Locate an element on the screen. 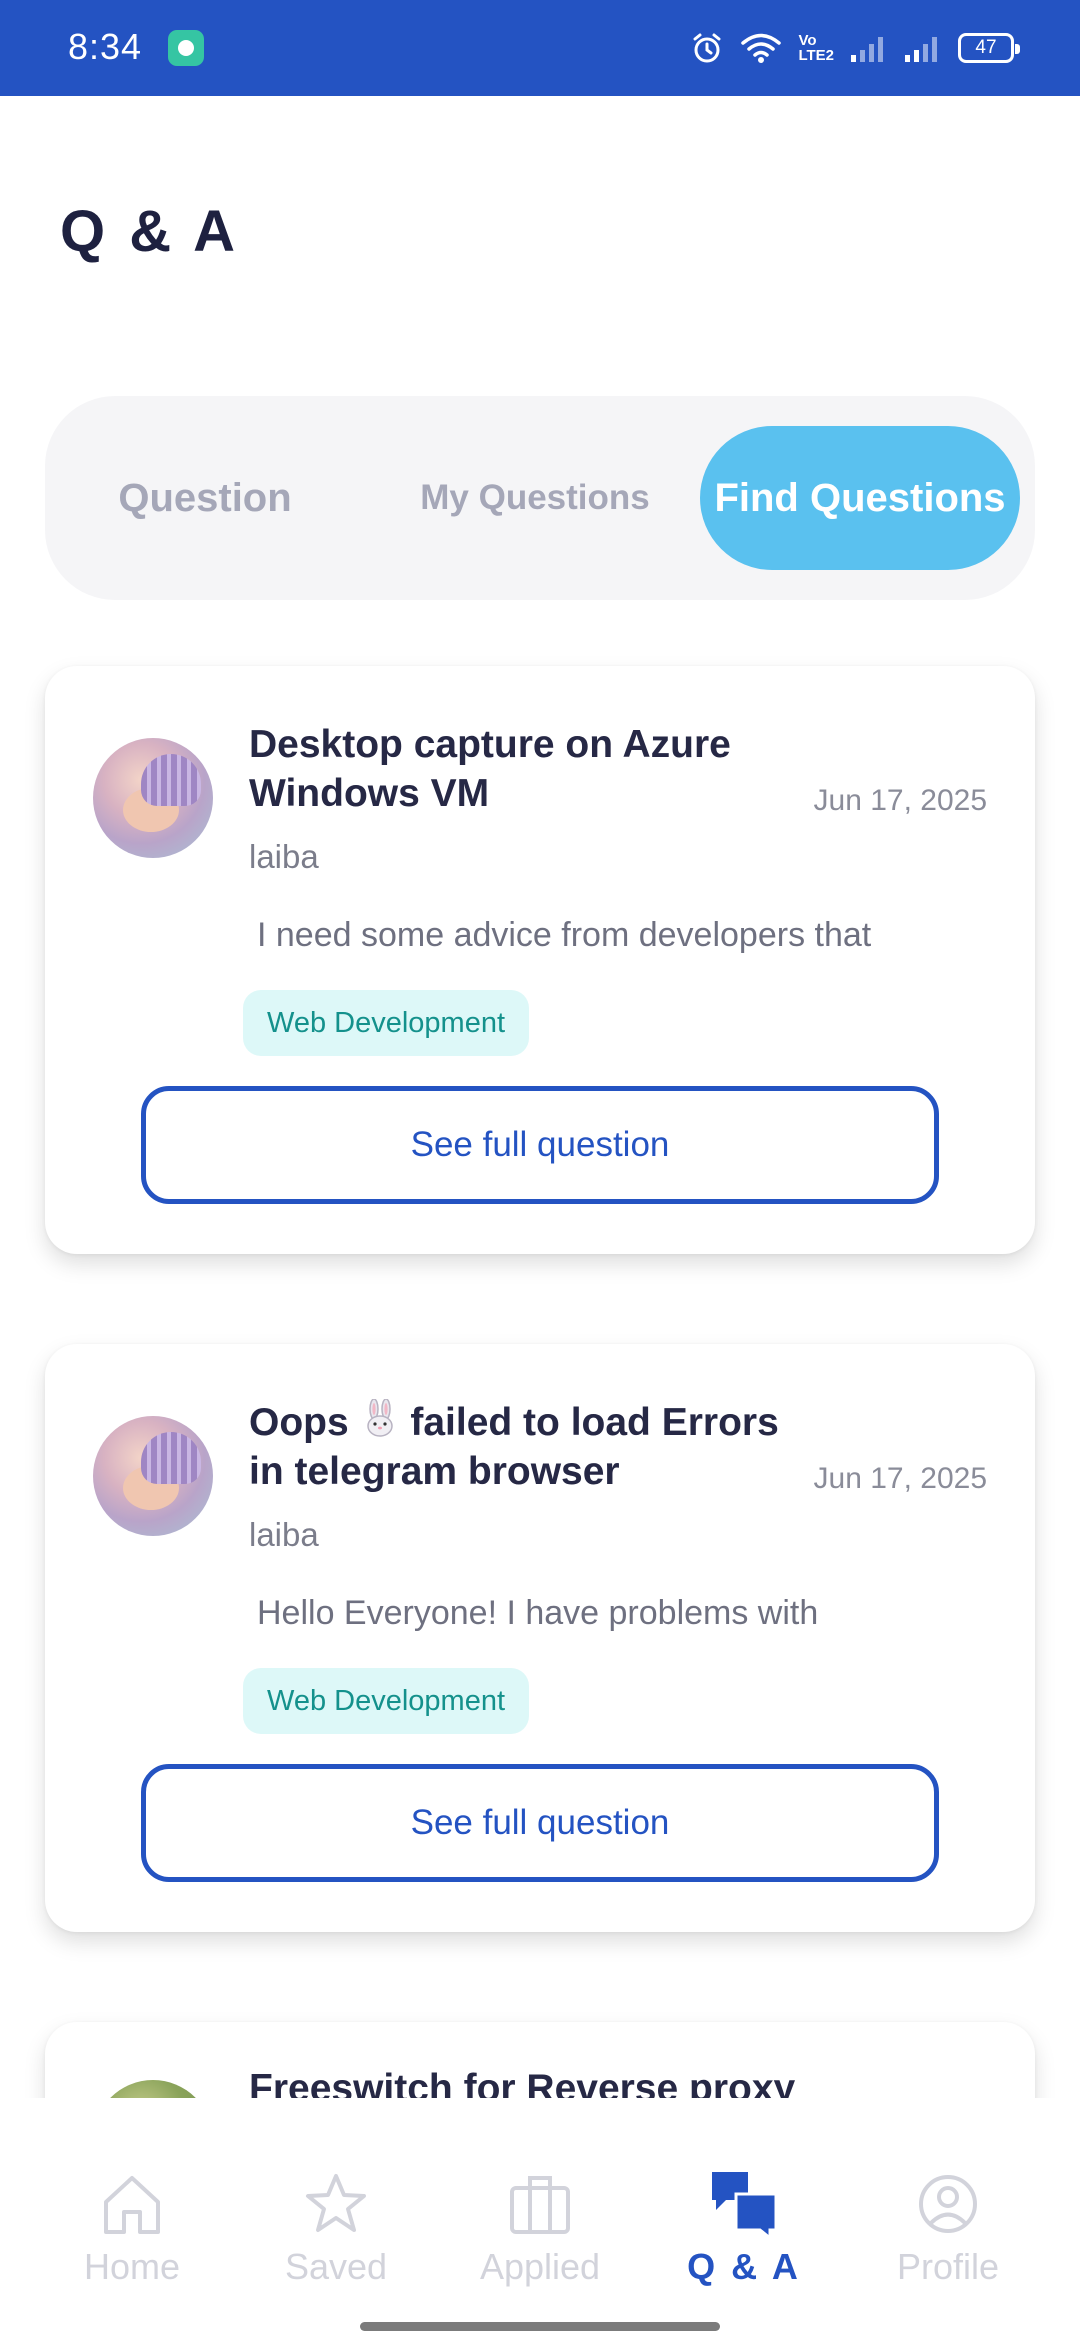  tab-find-questions: Find Questions is located at coordinates (860, 498).